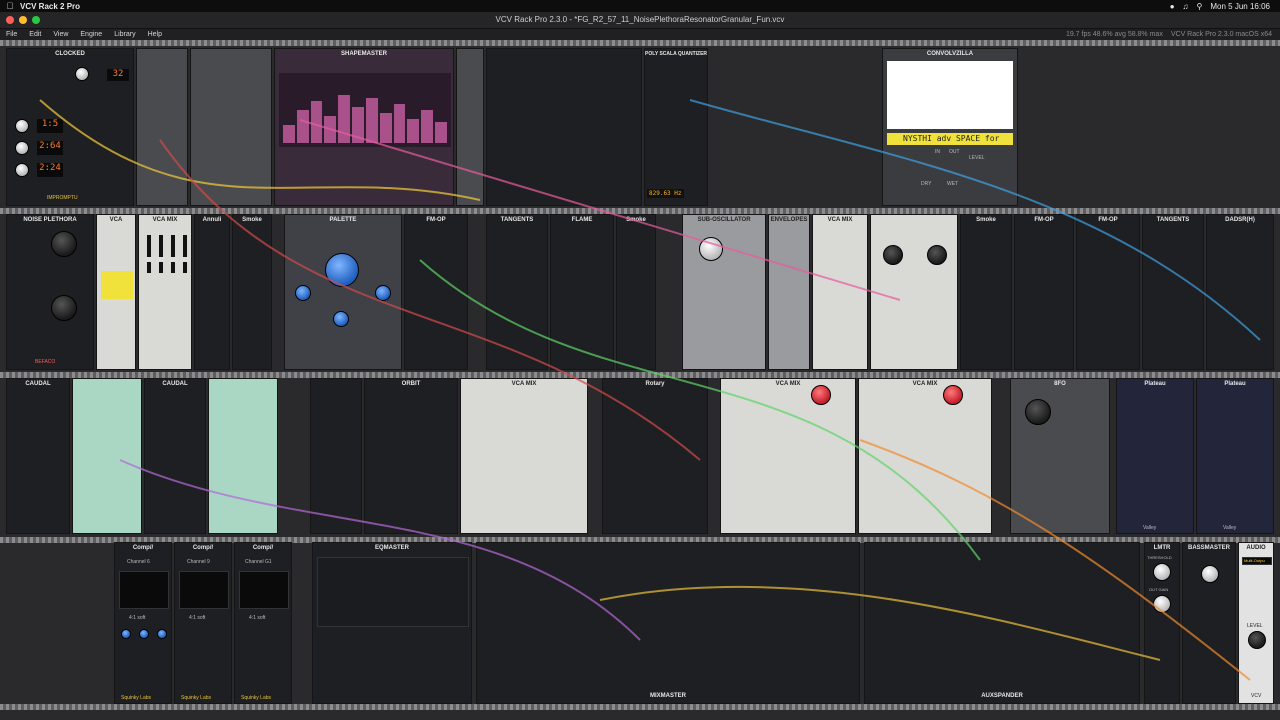  I want to click on menu-file: File, so click(11, 34).